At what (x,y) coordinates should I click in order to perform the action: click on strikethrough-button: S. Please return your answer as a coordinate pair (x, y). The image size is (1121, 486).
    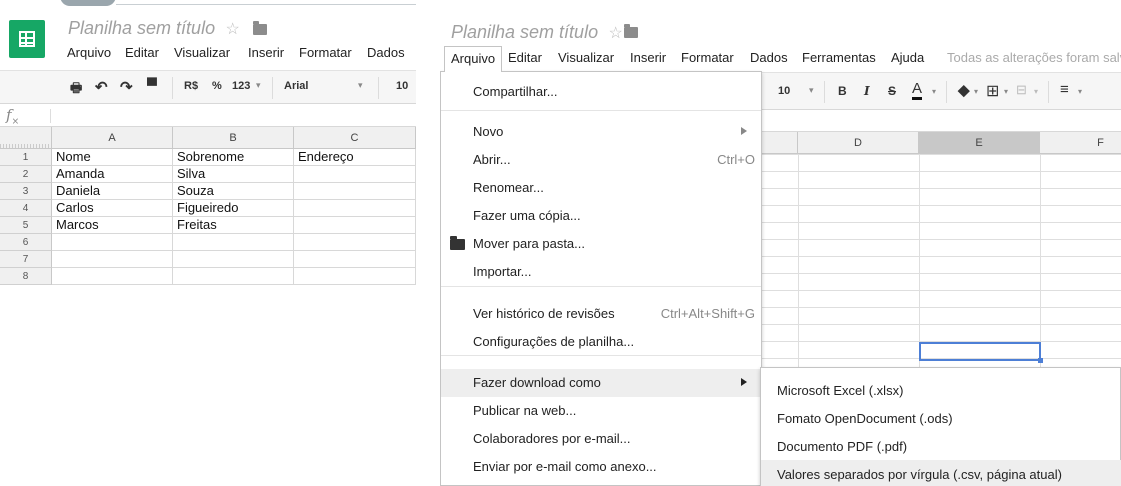
    Looking at the image, I should click on (892, 91).